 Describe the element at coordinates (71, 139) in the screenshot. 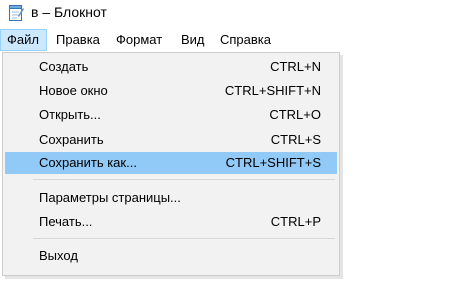

I see `menu-item-label: Сохранить` at that location.